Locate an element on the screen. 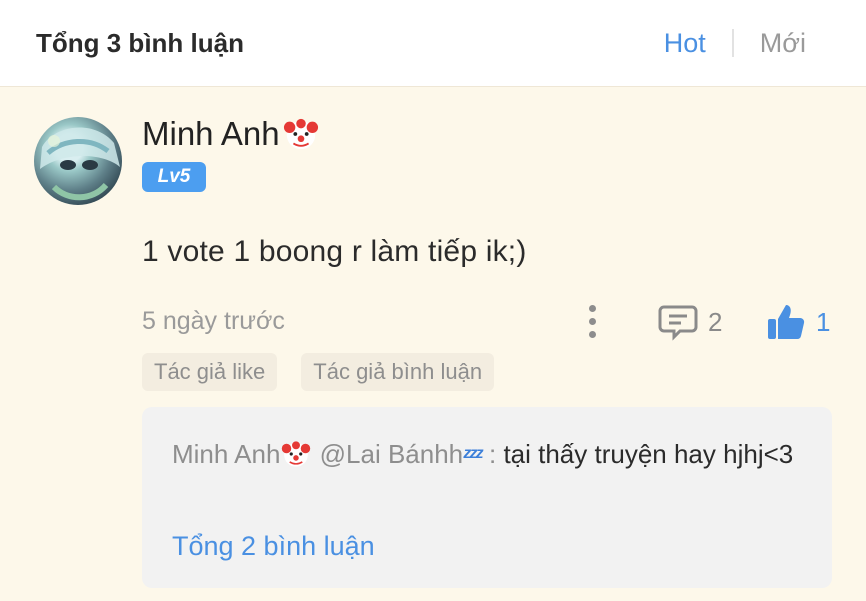 This screenshot has height=601, width=866. reply-mention: @Lai Bánhh is located at coordinates (392, 454).